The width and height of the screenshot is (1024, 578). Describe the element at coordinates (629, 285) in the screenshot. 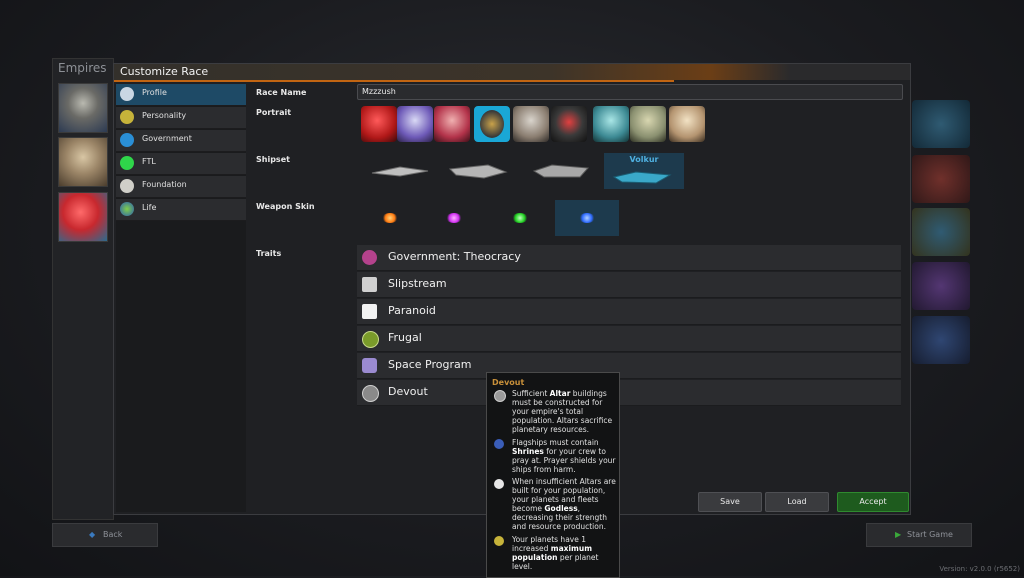

I see `trait-row: Slipstream` at that location.